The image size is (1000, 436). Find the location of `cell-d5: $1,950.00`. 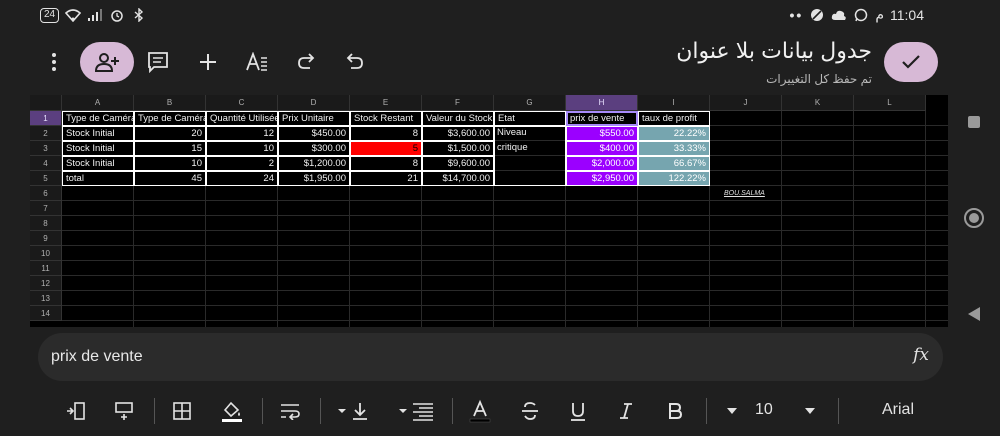

cell-d5: $1,950.00 is located at coordinates (314, 178).